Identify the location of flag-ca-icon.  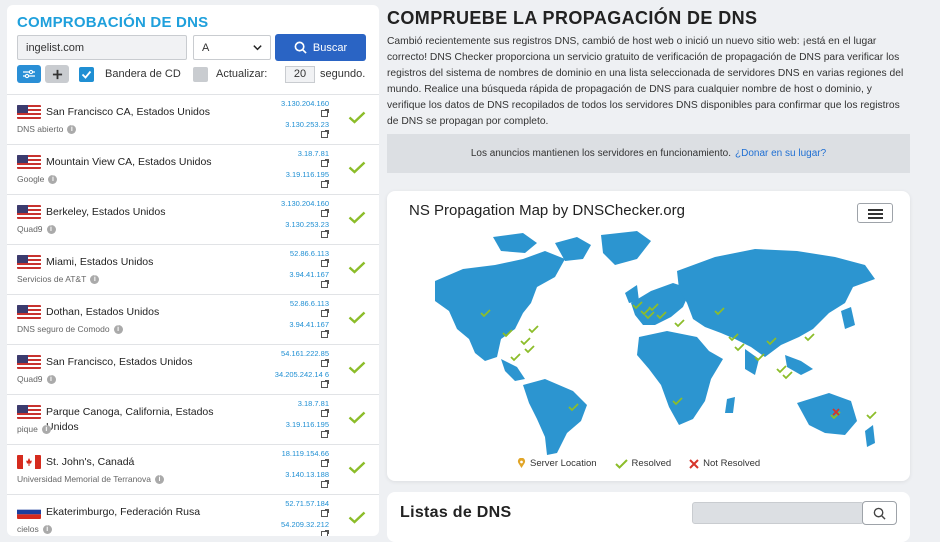
(29, 462).